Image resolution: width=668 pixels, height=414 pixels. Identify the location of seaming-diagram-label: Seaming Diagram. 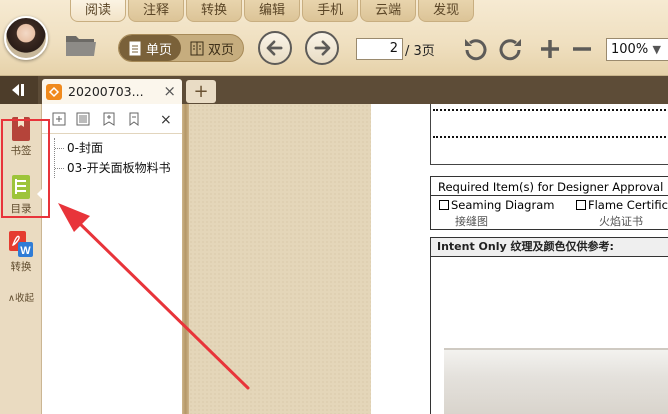
(503, 205).